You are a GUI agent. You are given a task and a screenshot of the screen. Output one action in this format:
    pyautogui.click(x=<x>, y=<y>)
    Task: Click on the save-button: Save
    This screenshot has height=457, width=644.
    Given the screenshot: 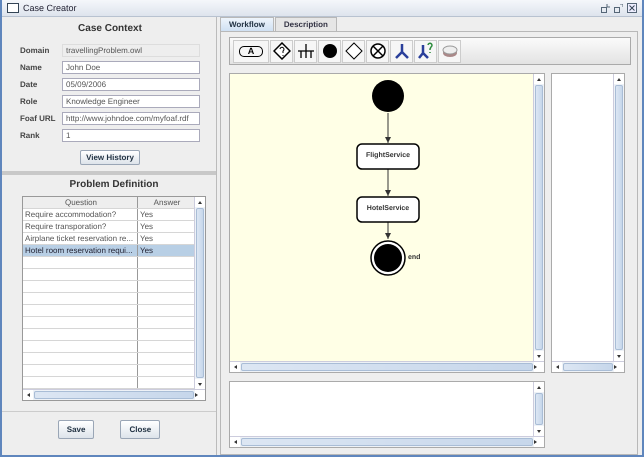 What is the action you would take?
    pyautogui.click(x=76, y=429)
    